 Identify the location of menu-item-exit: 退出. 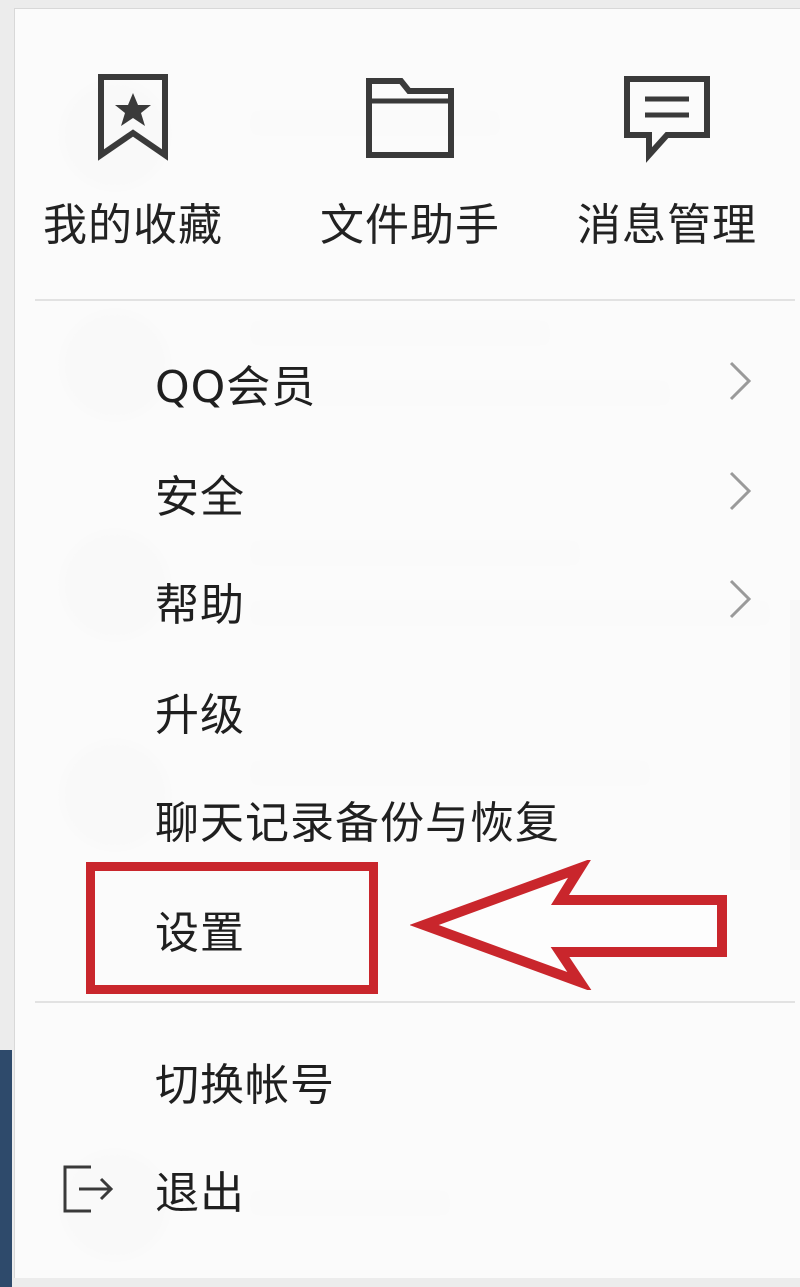
(407, 1185).